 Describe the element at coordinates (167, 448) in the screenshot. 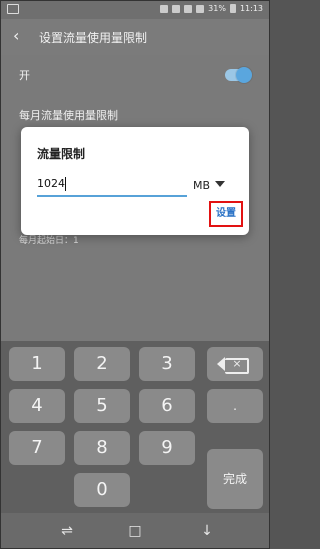

I see `key-9: 9` at that location.